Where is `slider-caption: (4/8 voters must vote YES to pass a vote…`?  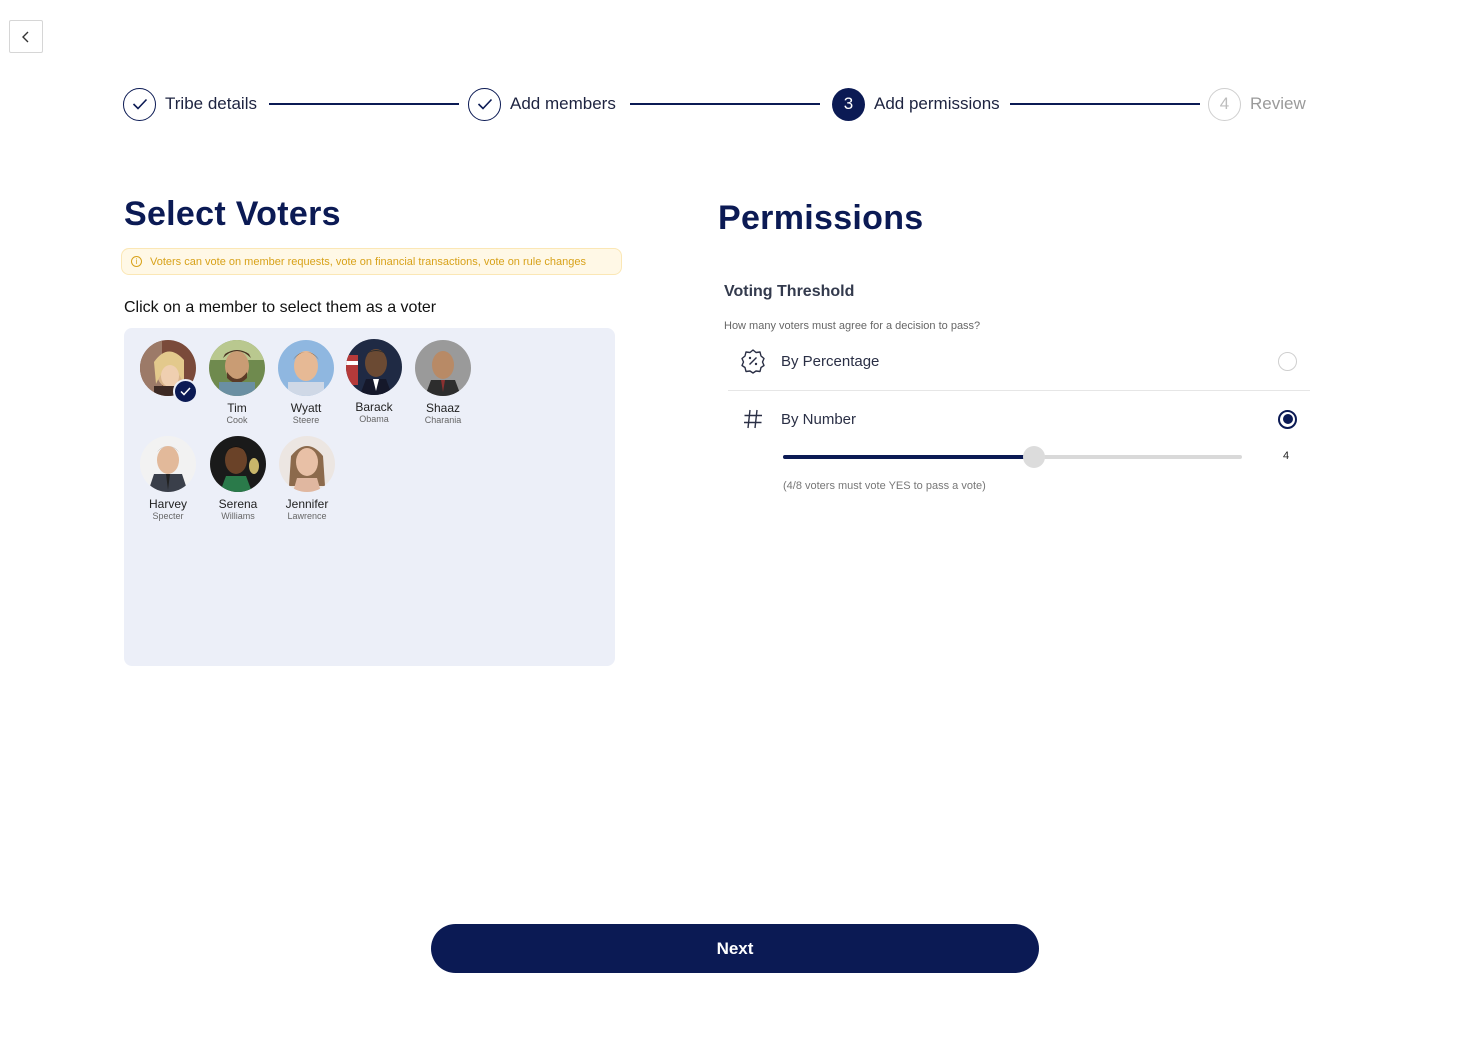 slider-caption: (4/8 voters must vote YES to pass a vote… is located at coordinates (884, 486).